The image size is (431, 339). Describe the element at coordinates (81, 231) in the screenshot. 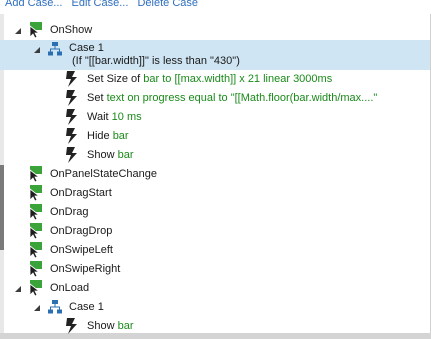

I see `event-label: OnDragDrop` at that location.